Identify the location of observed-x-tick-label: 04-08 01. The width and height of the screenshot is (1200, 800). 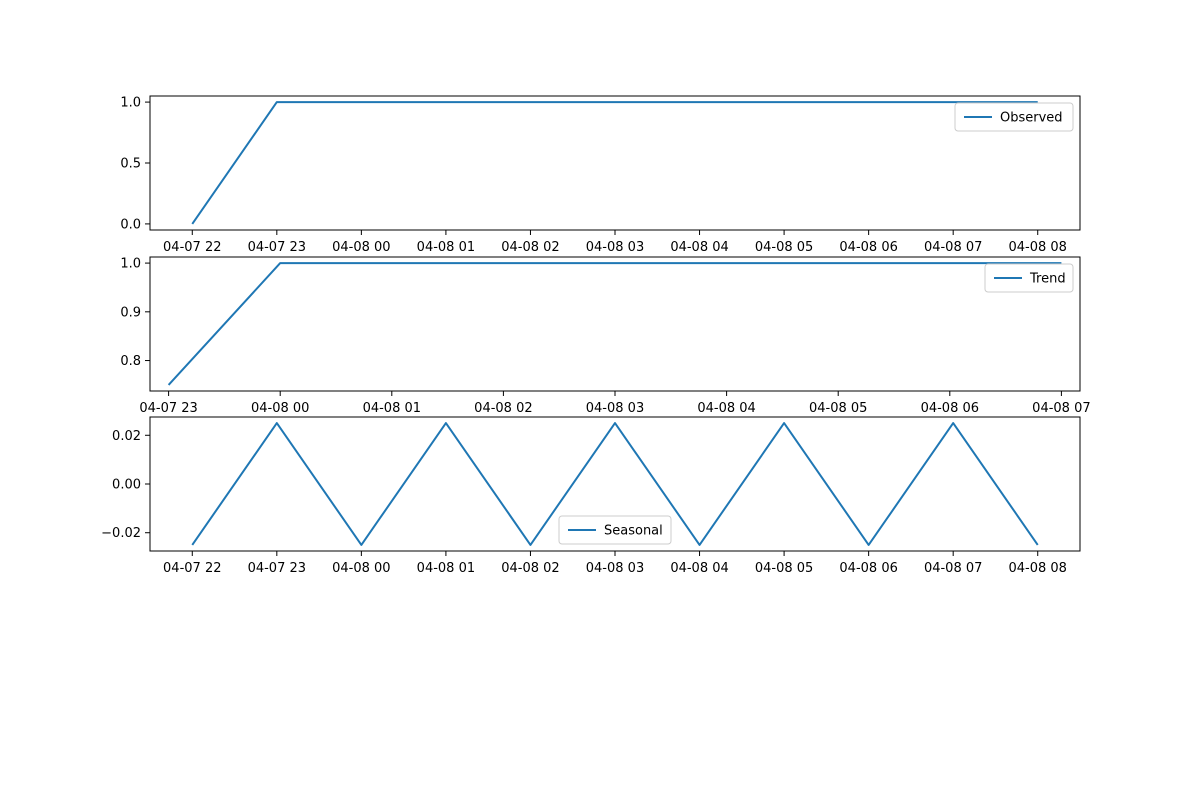
(446, 247).